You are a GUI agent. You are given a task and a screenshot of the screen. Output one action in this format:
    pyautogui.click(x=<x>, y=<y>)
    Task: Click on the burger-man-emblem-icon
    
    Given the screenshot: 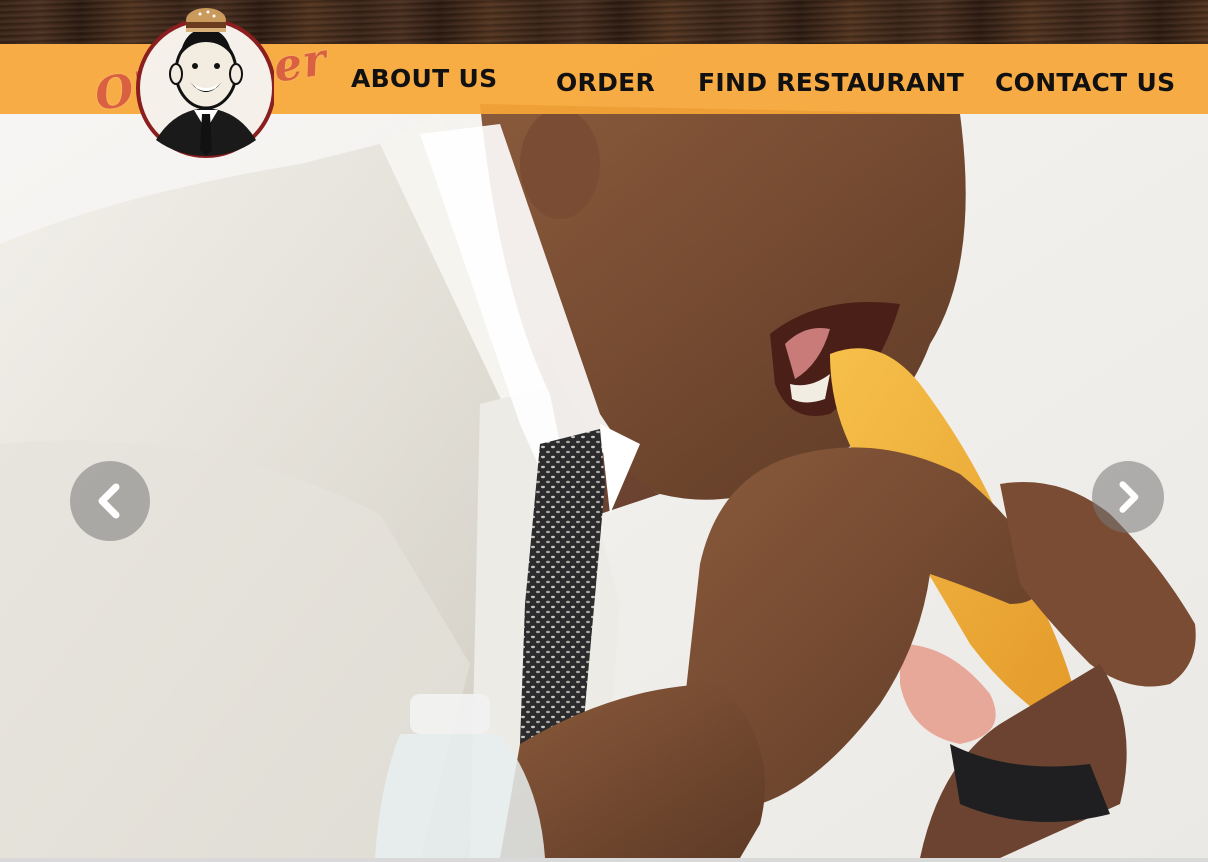 What is the action you would take?
    pyautogui.click(x=205, y=83)
    